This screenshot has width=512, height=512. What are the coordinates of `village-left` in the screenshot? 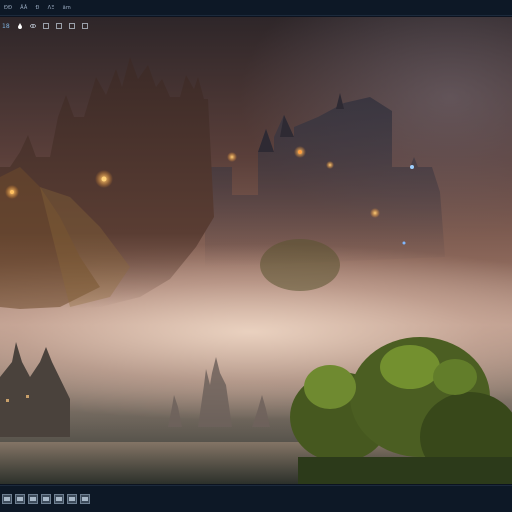 It's located at (35, 389).